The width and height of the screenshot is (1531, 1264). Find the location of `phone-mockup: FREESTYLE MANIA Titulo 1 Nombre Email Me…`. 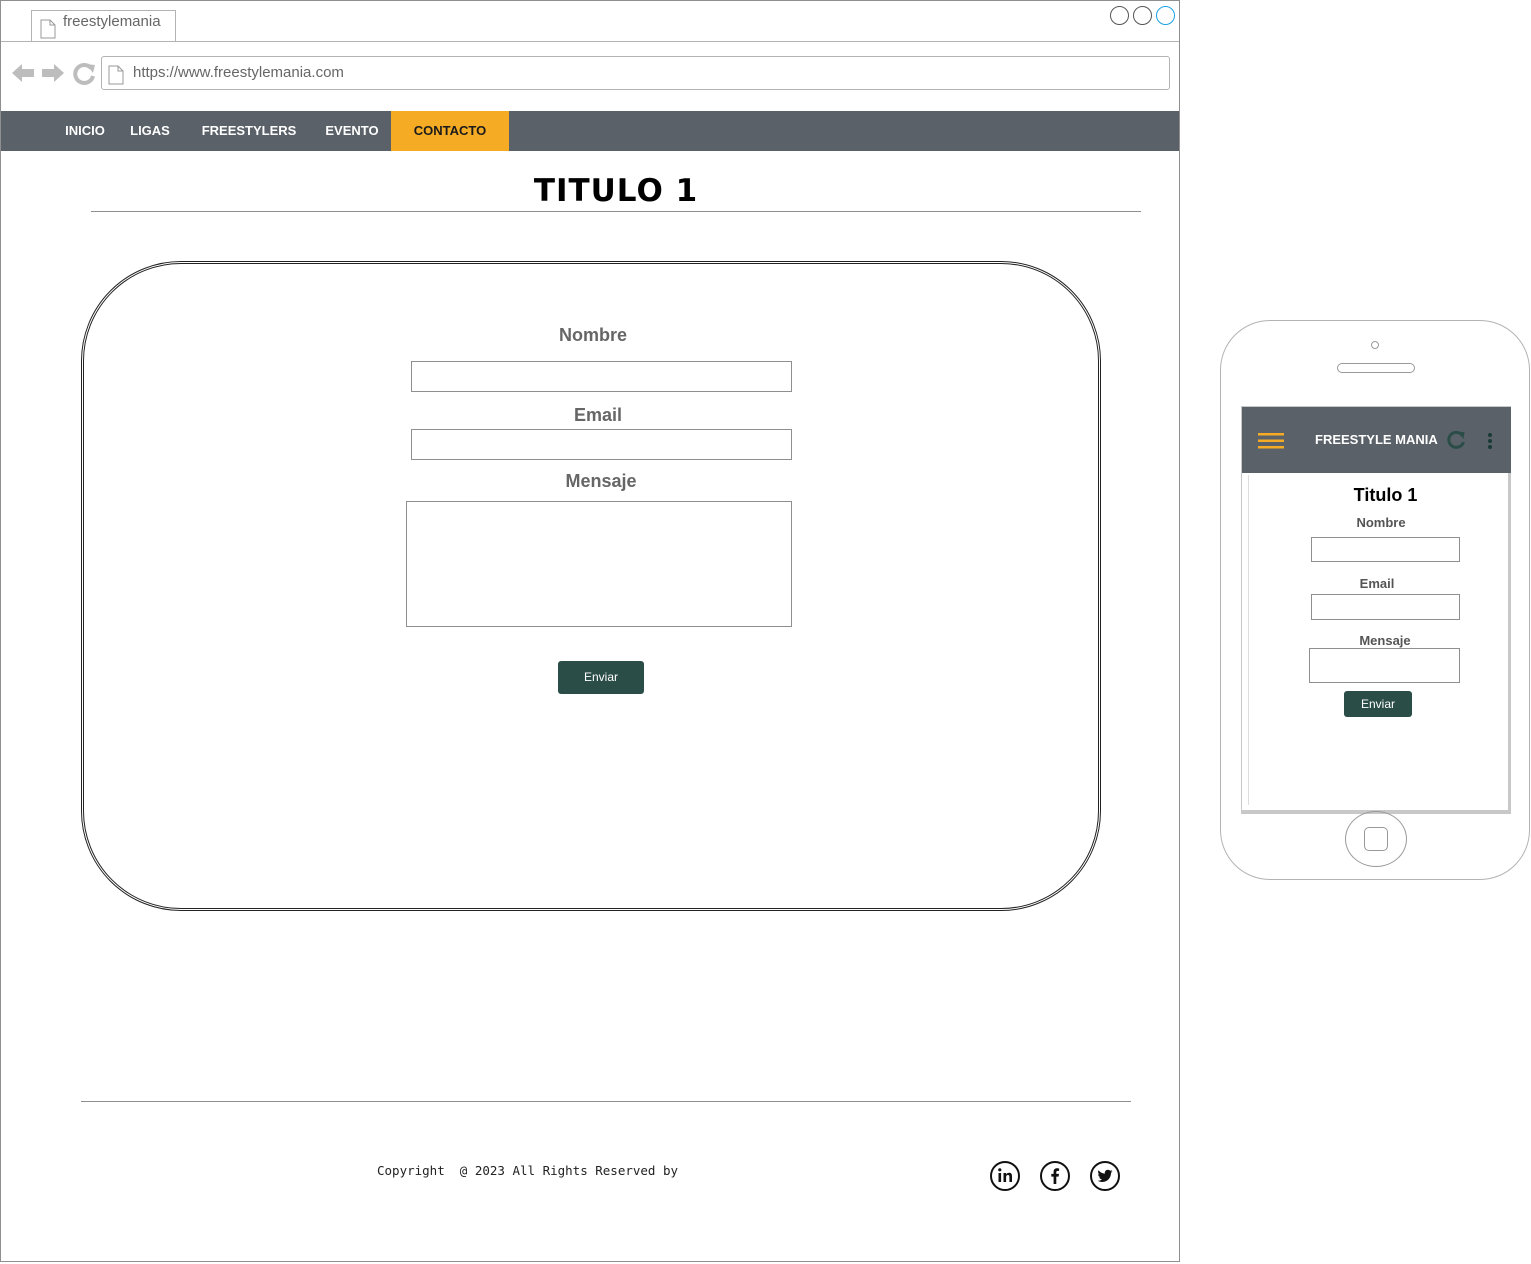

phone-mockup: FREESTYLE MANIA Titulo 1 Nombre Email Me… is located at coordinates (1375, 600).